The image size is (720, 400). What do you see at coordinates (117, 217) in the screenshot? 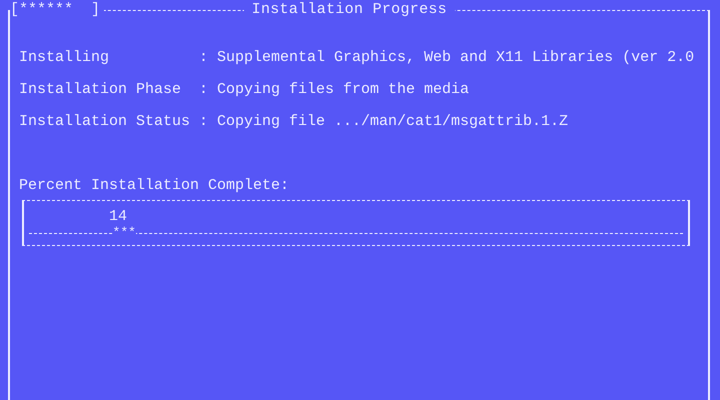
I see `percent-value: 14` at bounding box center [117, 217].